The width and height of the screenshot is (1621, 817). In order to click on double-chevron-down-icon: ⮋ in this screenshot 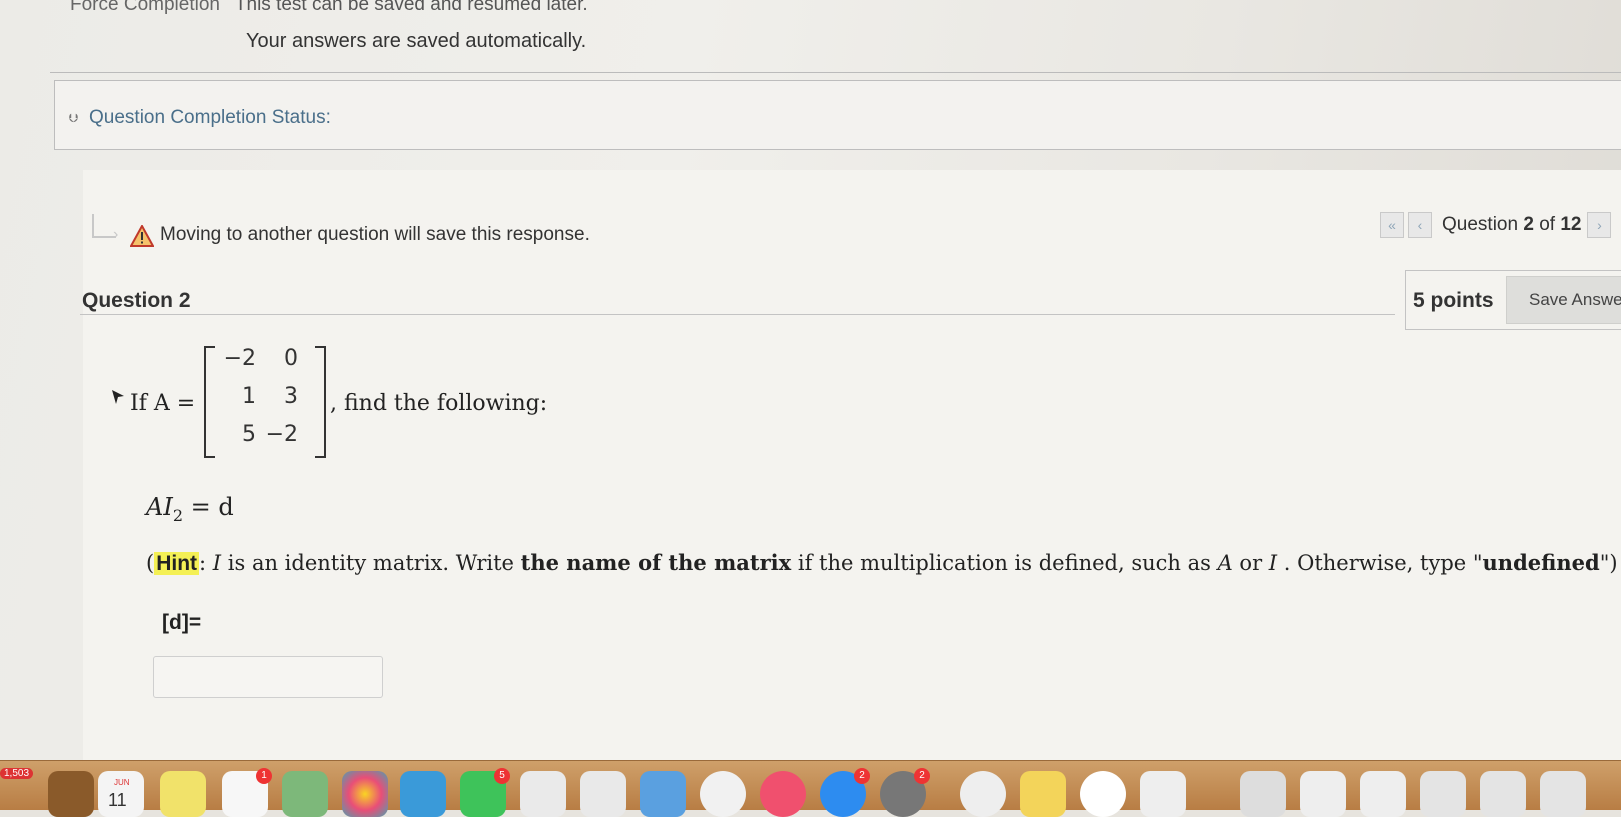, I will do `click(73, 118)`.